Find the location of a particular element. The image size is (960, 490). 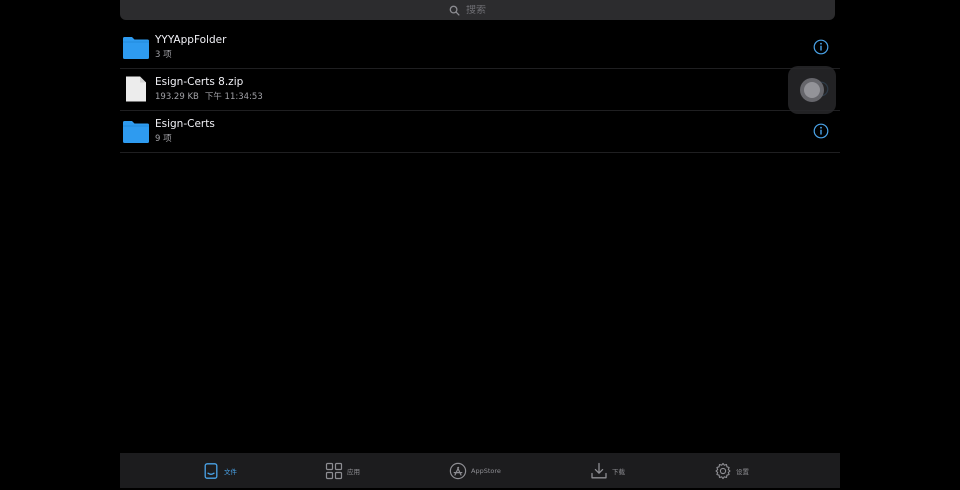

tab-label: 文件 is located at coordinates (230, 471).